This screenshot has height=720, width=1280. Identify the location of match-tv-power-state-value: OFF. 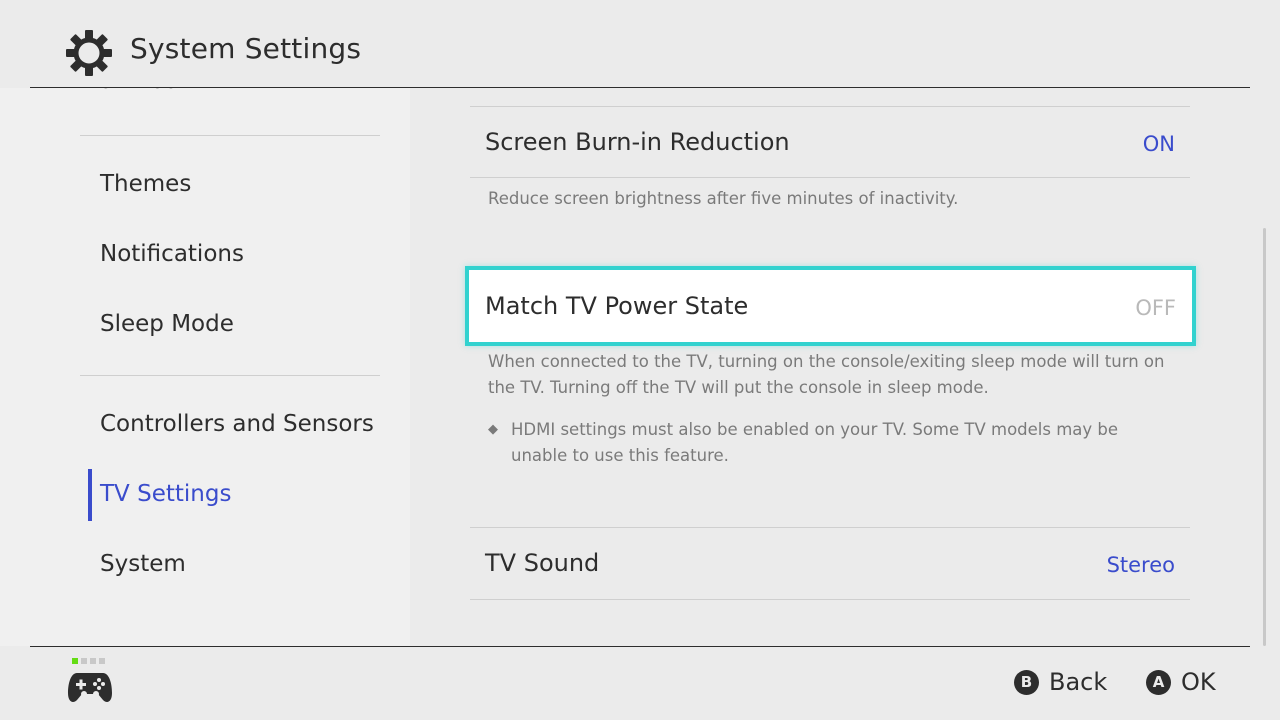
(1155, 308).